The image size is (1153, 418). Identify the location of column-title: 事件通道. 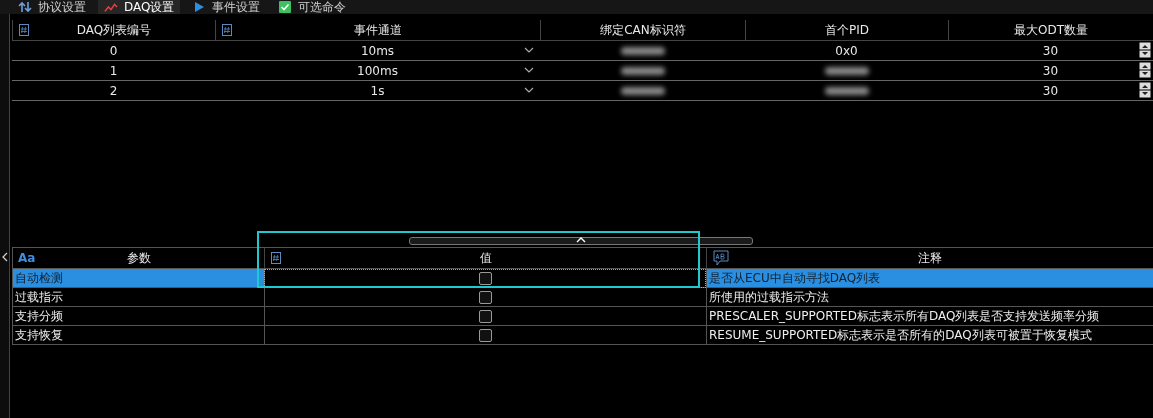
(378, 30).